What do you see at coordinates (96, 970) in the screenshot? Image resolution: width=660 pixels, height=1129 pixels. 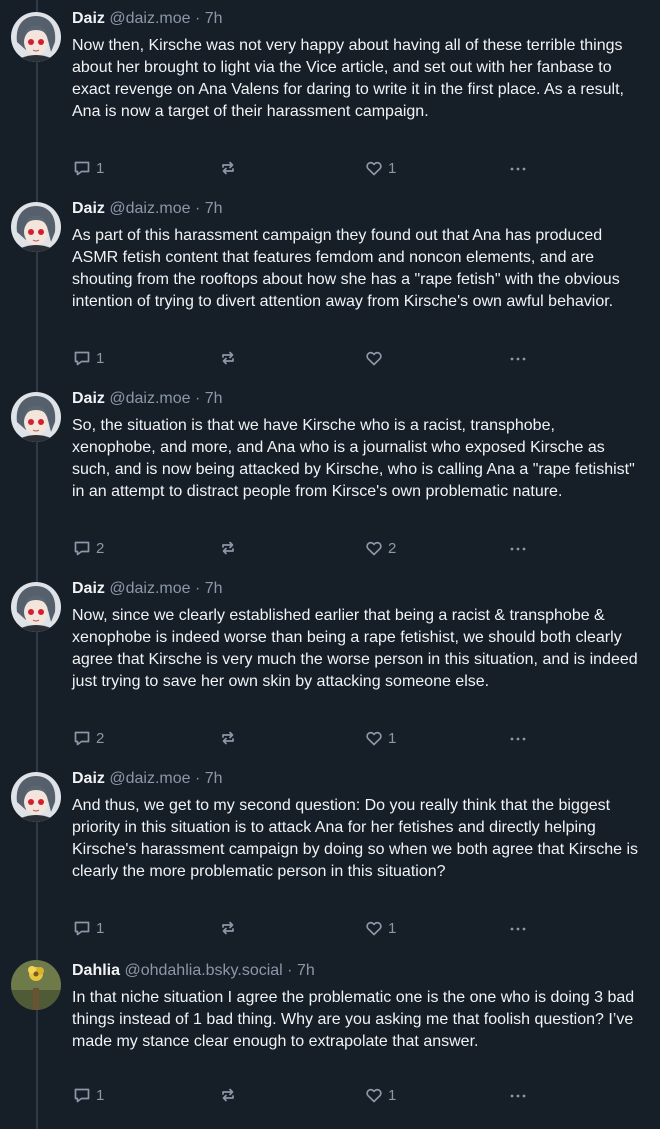 I see `author-name: Dahlia` at bounding box center [96, 970].